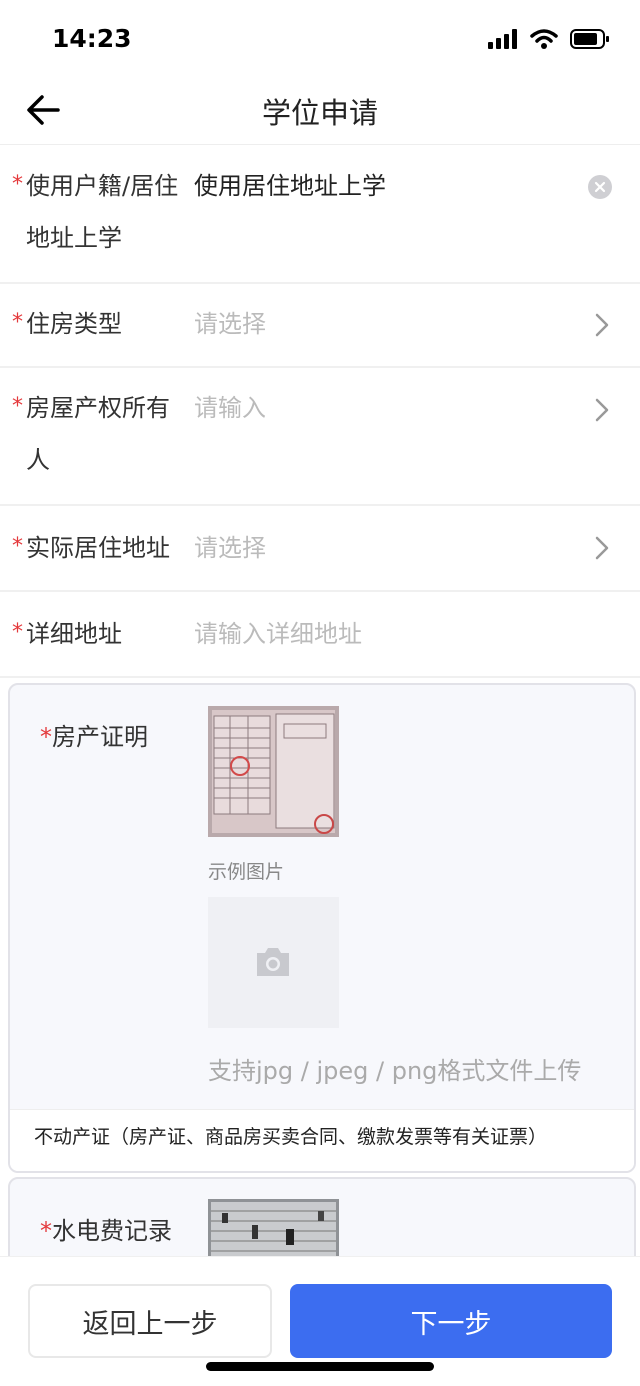  Describe the element at coordinates (451, 1321) in the screenshot. I see `next-step-button: 下一步` at that location.